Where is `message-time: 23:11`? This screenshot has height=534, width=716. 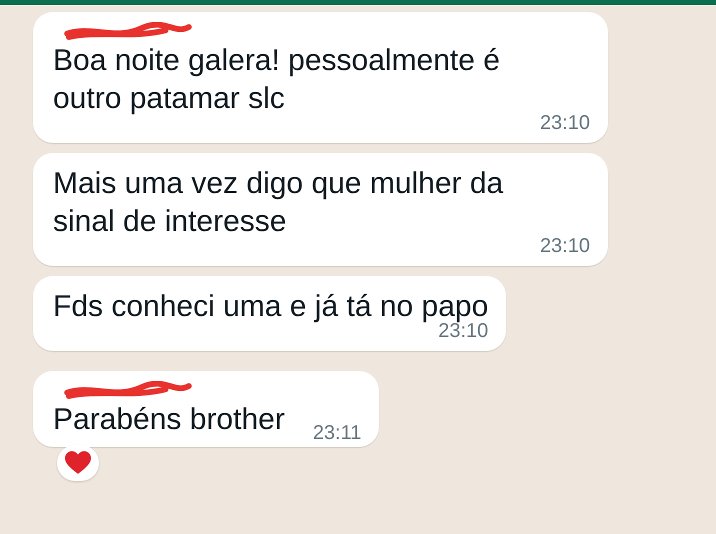
message-time: 23:11 is located at coordinates (337, 433).